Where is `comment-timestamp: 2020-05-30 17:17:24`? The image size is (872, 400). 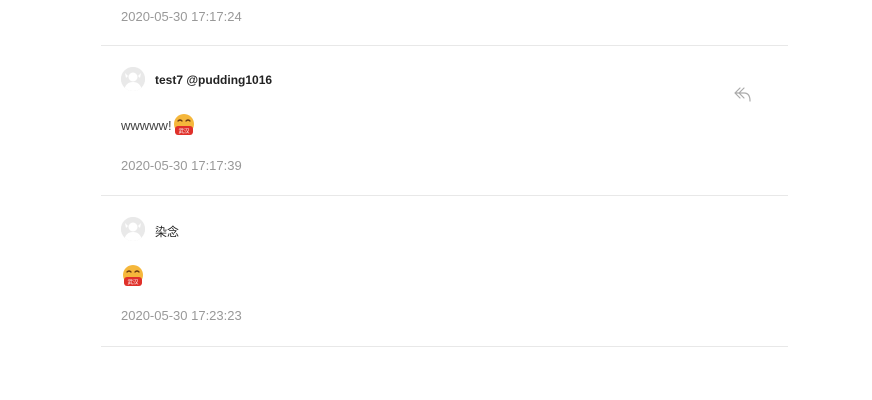
comment-timestamp: 2020-05-30 17:17:24 is located at coordinates (181, 16).